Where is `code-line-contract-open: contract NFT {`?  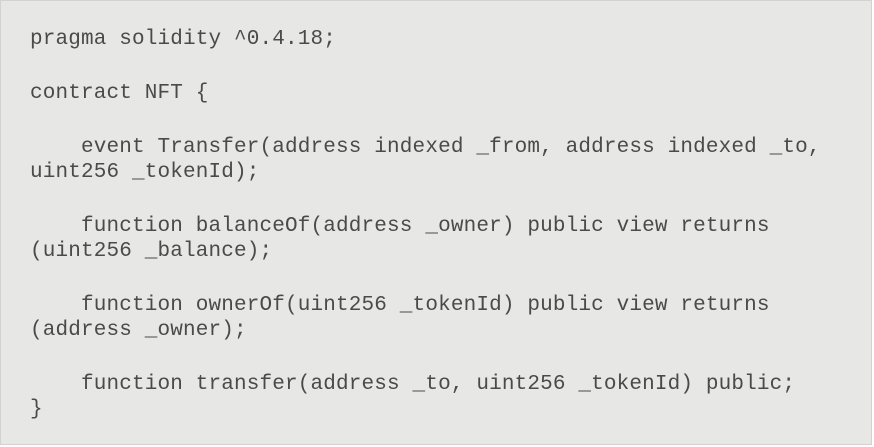 code-line-contract-open: contract NFT { is located at coordinates (119, 93).